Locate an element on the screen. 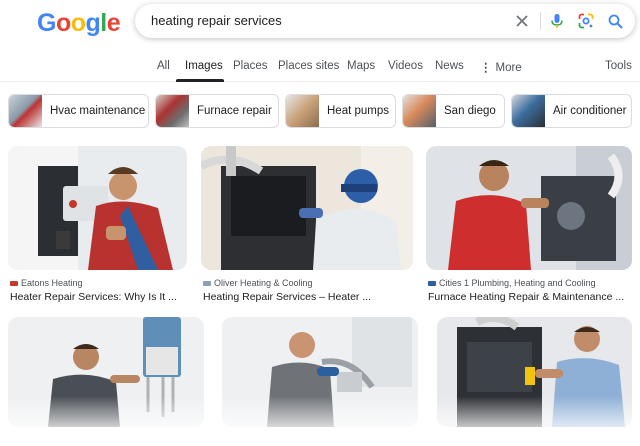 The height and width of the screenshot is (446, 640). bottom-fade is located at coordinates (320, 421).